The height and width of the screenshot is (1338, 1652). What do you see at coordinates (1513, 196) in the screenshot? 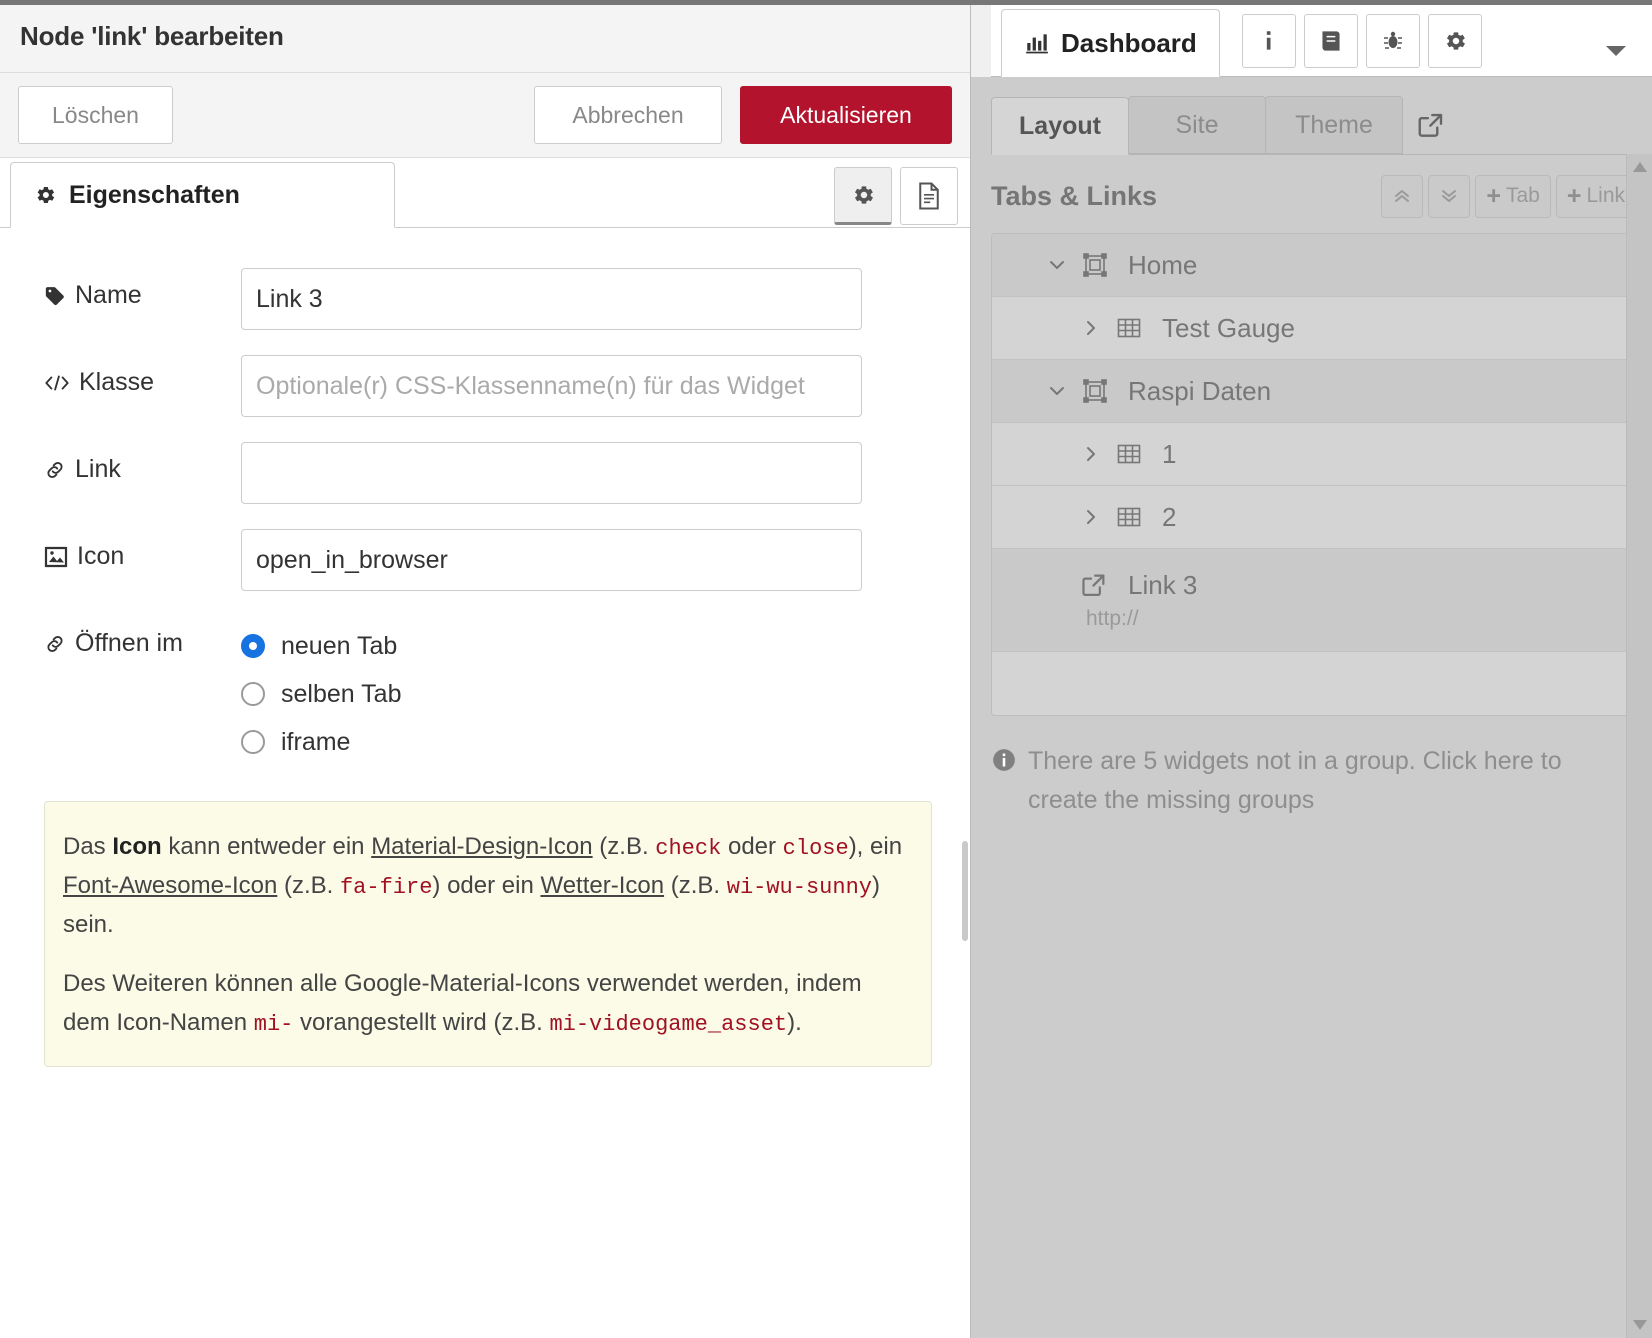
I see `add-tab-button: + Tab` at bounding box center [1513, 196].